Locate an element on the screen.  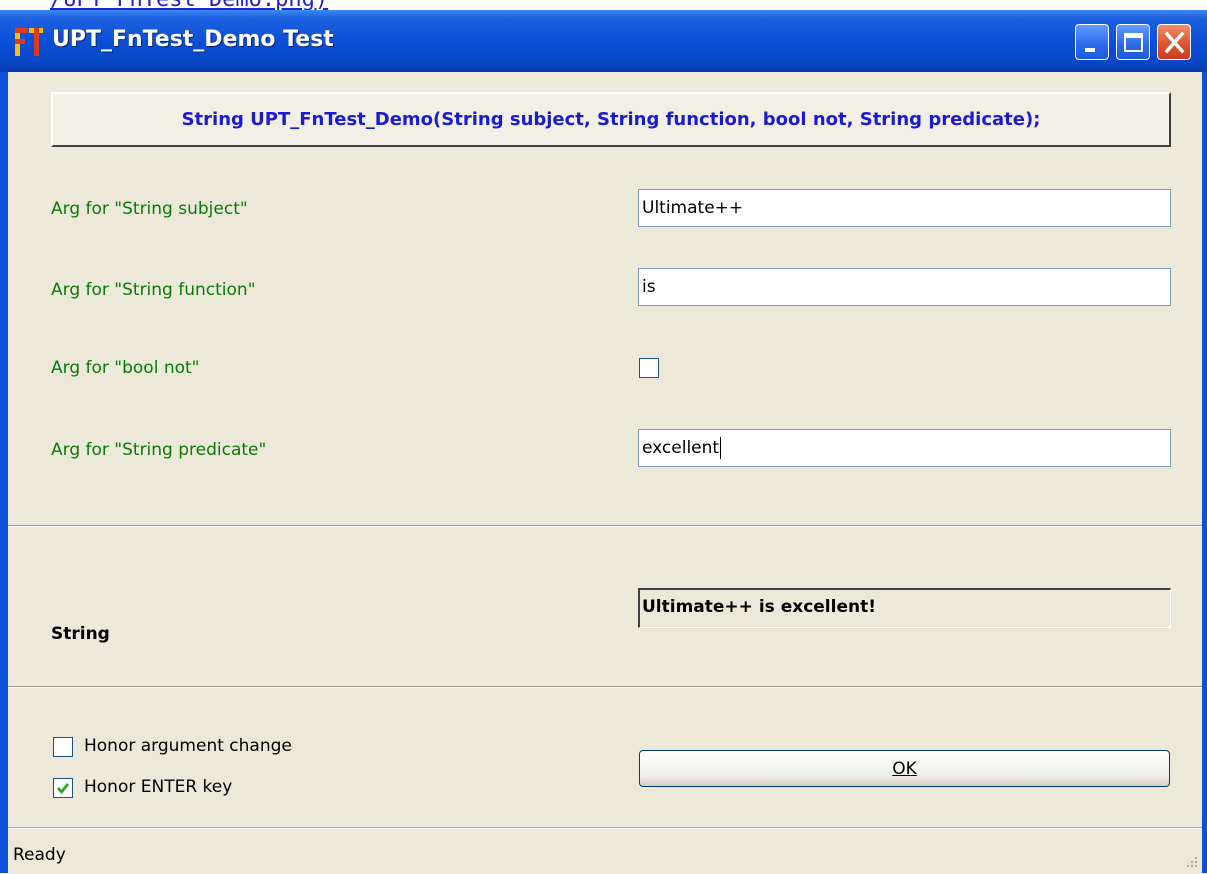
separator-top is located at coordinates (605, 526).